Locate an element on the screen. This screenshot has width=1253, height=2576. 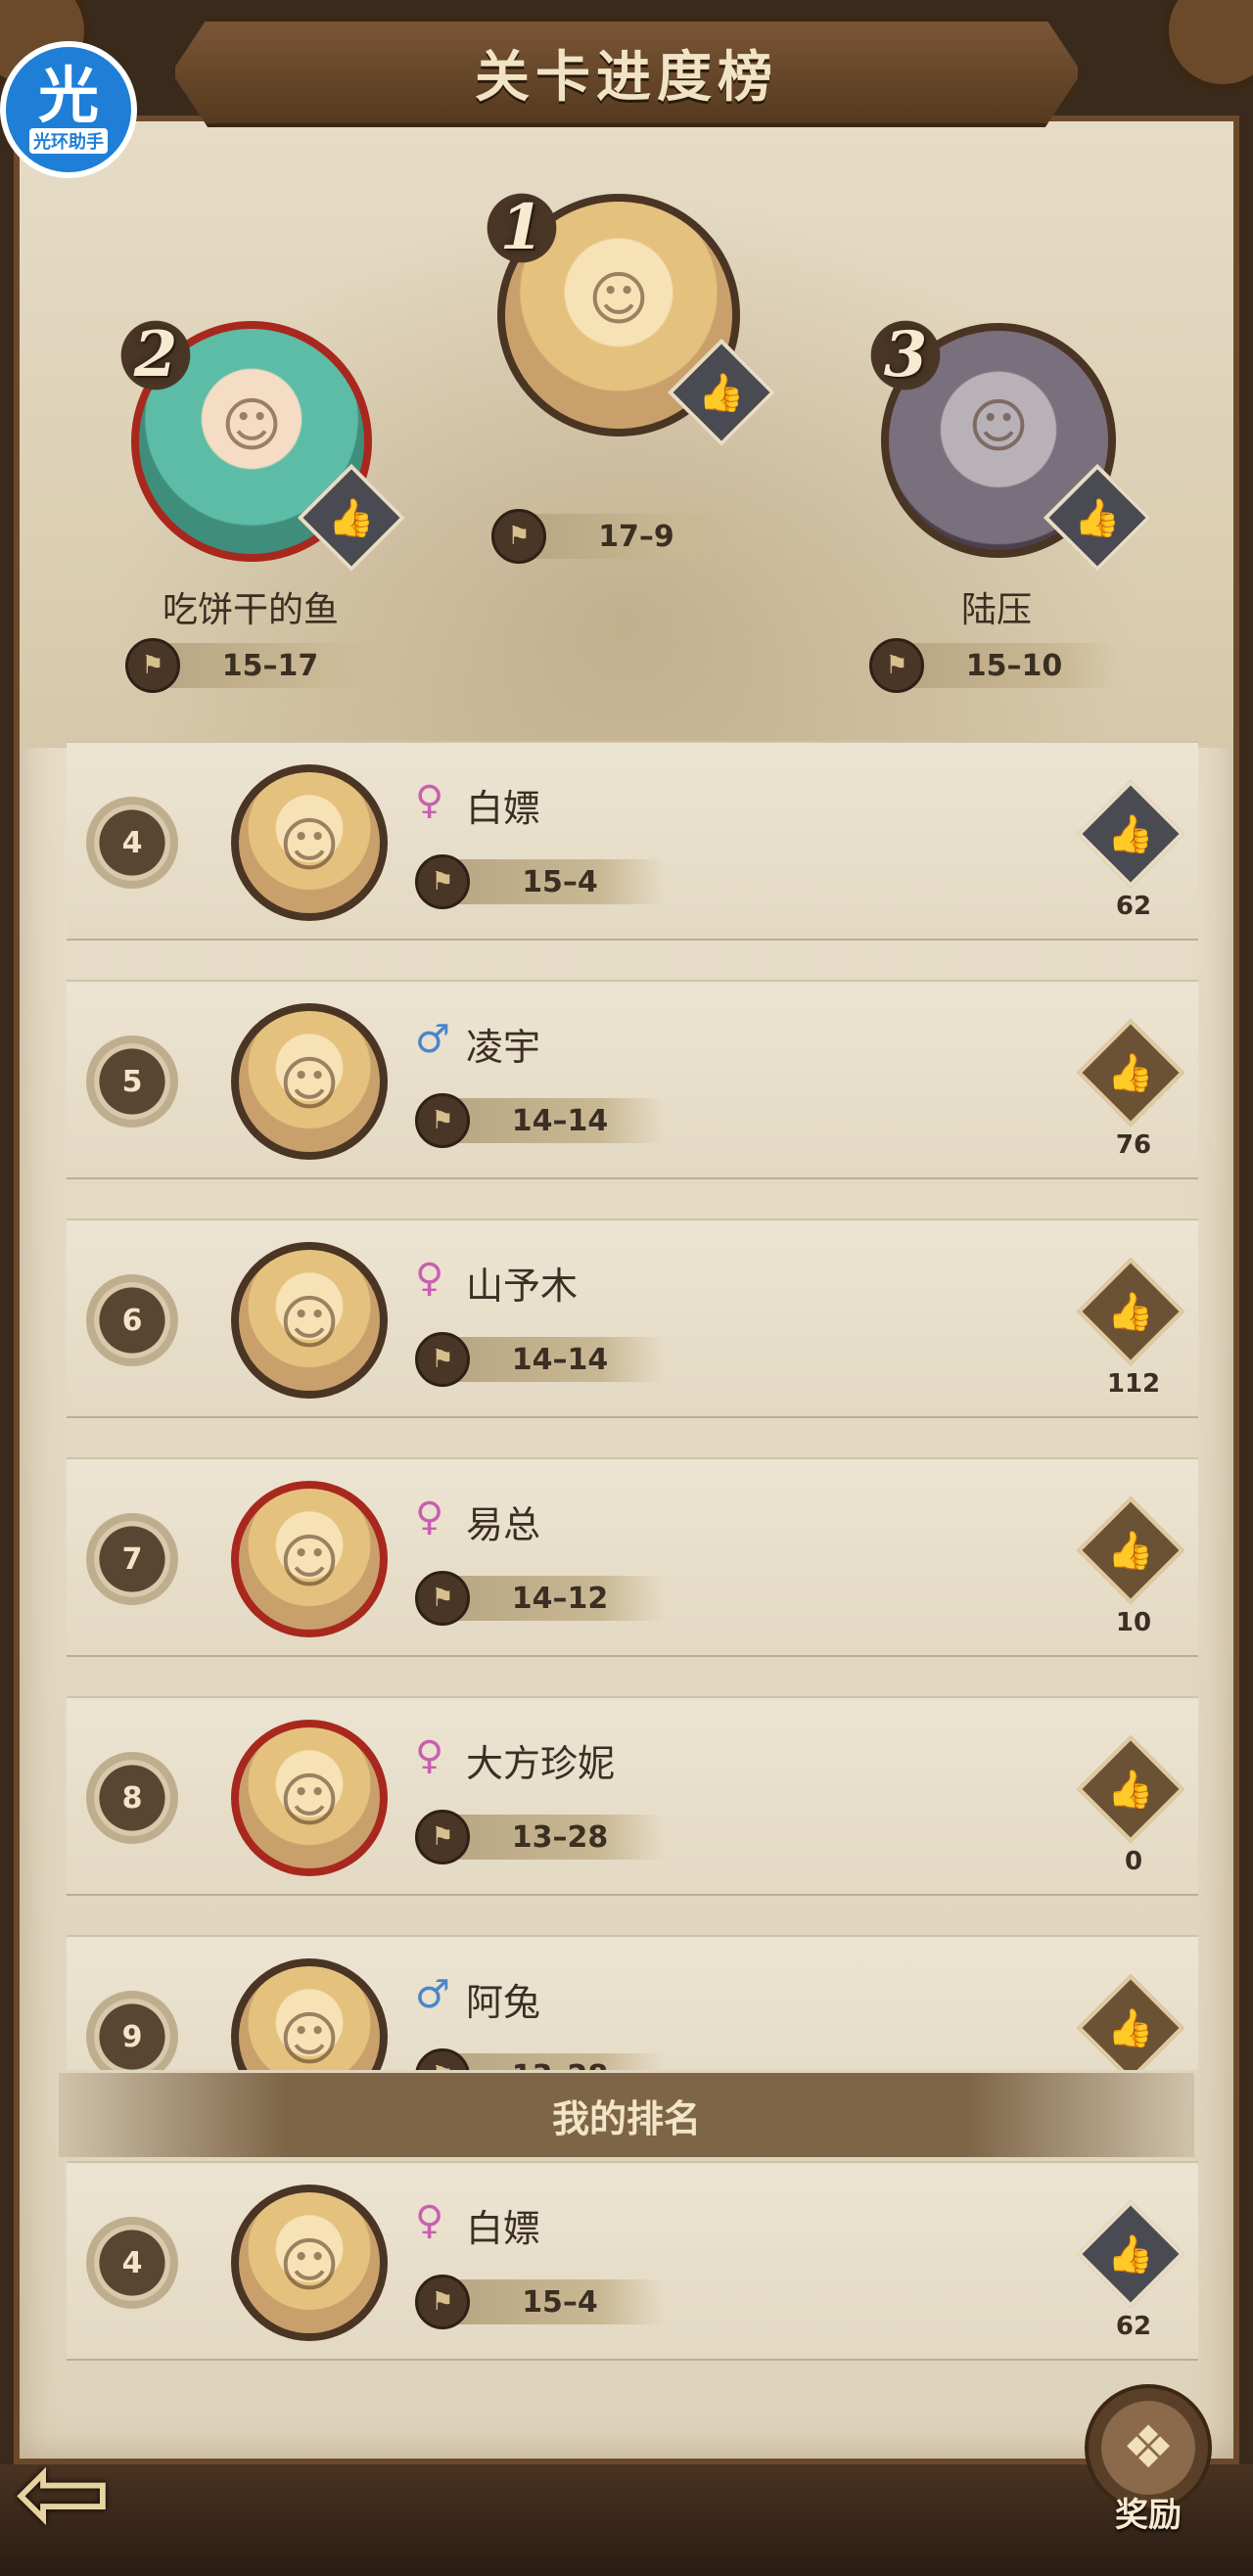
list-item: 4 ☺ ♀ 白嫖 ⚑ 15–4 👍 62 is located at coordinates (632, 841).